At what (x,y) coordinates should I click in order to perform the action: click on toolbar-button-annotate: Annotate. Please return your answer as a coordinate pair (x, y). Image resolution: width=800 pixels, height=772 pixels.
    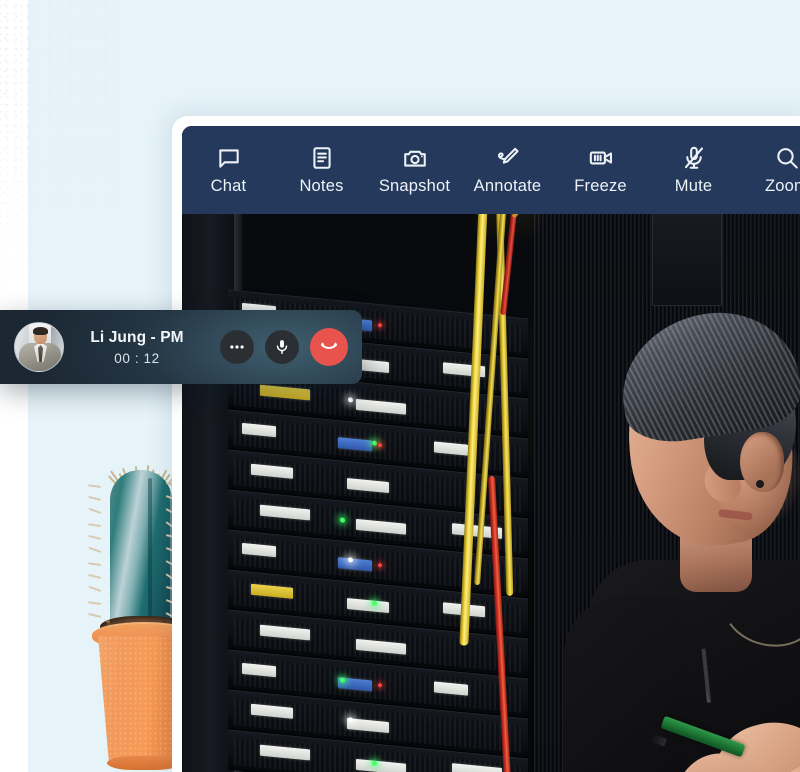
    Looking at the image, I should click on (507, 170).